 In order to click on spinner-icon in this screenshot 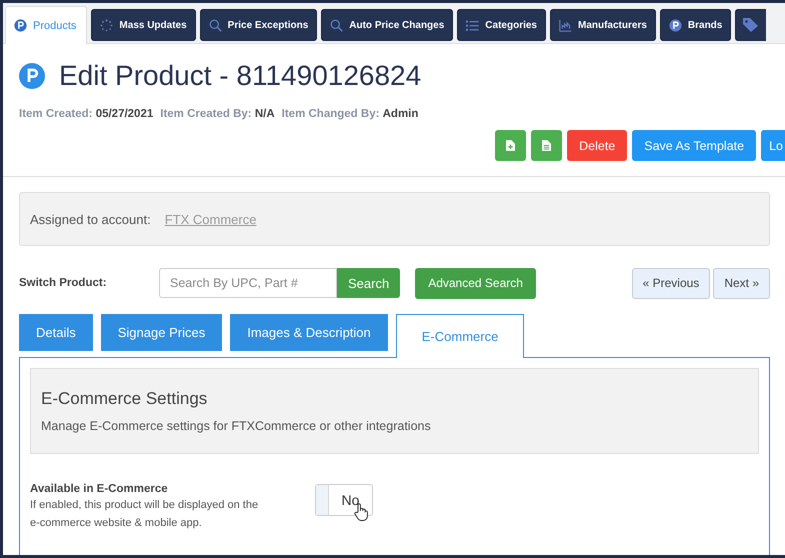, I will do `click(107, 25)`.